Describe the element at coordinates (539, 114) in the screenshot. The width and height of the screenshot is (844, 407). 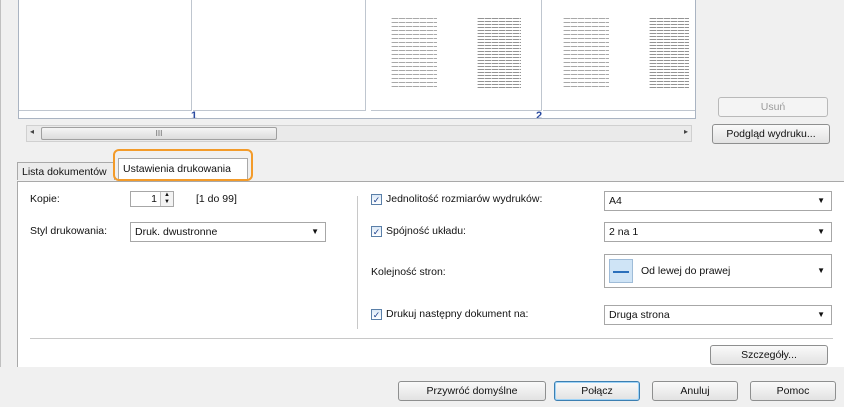
I see `page-number-2: 2` at that location.